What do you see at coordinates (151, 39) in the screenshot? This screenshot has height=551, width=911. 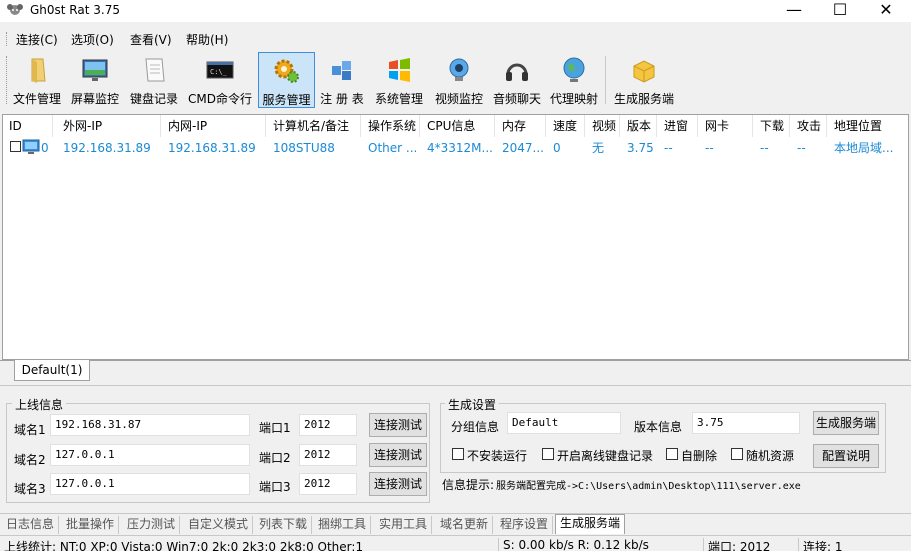 I see `menu-view: 查看(V)` at bounding box center [151, 39].